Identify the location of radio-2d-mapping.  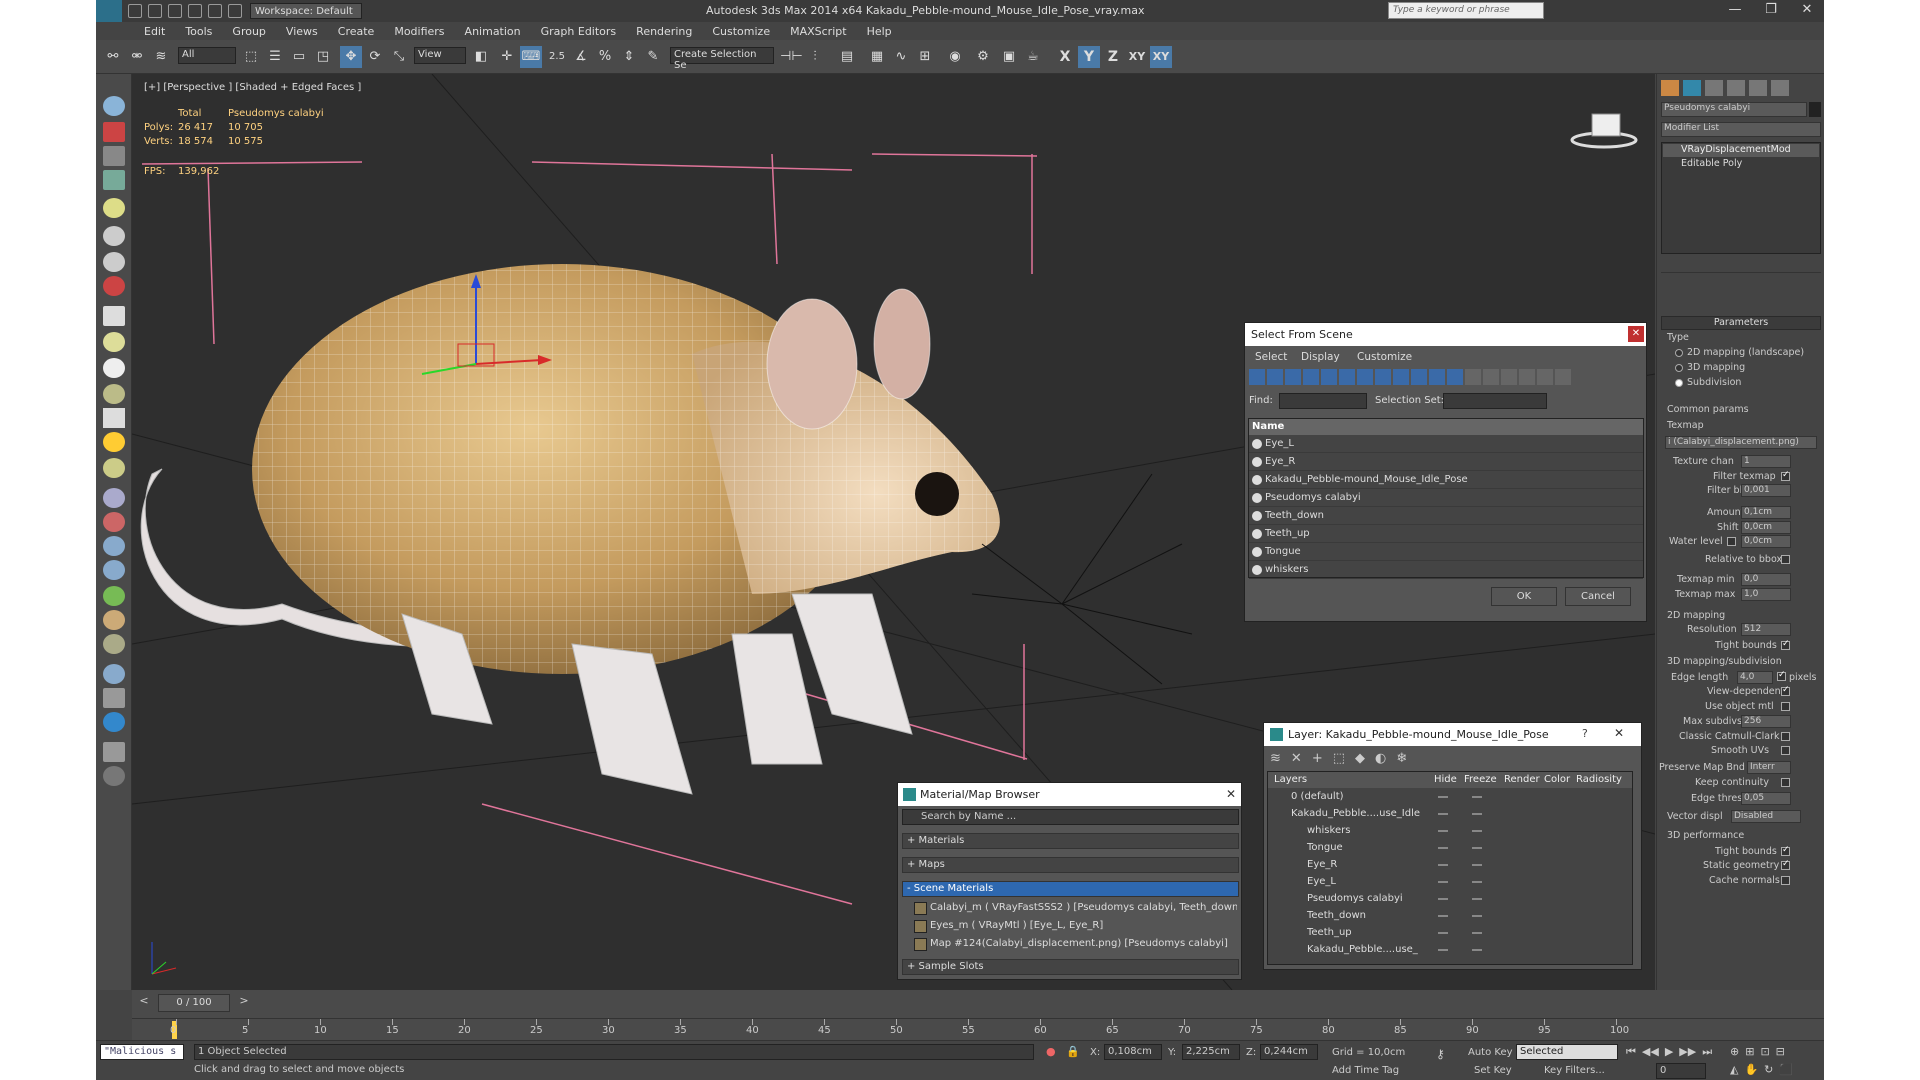
(1679, 353).